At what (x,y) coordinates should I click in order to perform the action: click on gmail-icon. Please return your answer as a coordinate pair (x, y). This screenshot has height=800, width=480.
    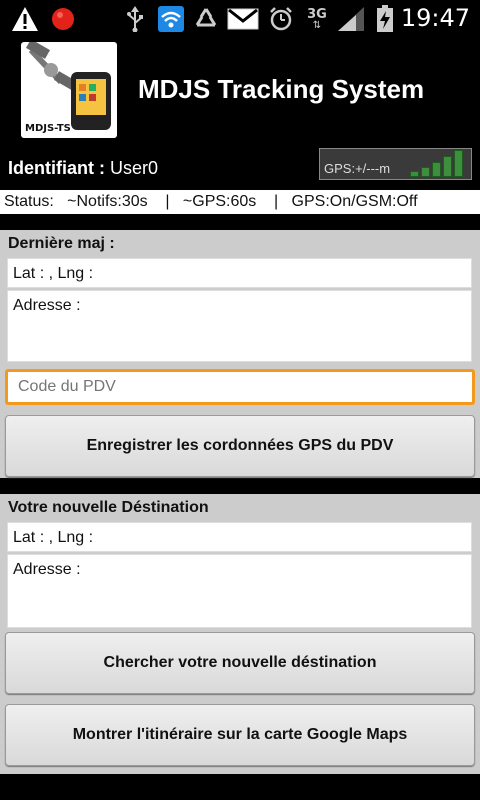
    Looking at the image, I should click on (243, 19).